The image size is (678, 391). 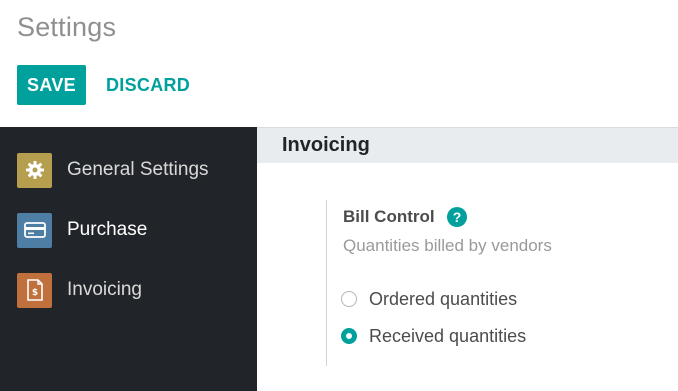 What do you see at coordinates (34, 170) in the screenshot?
I see `gear-icon` at bounding box center [34, 170].